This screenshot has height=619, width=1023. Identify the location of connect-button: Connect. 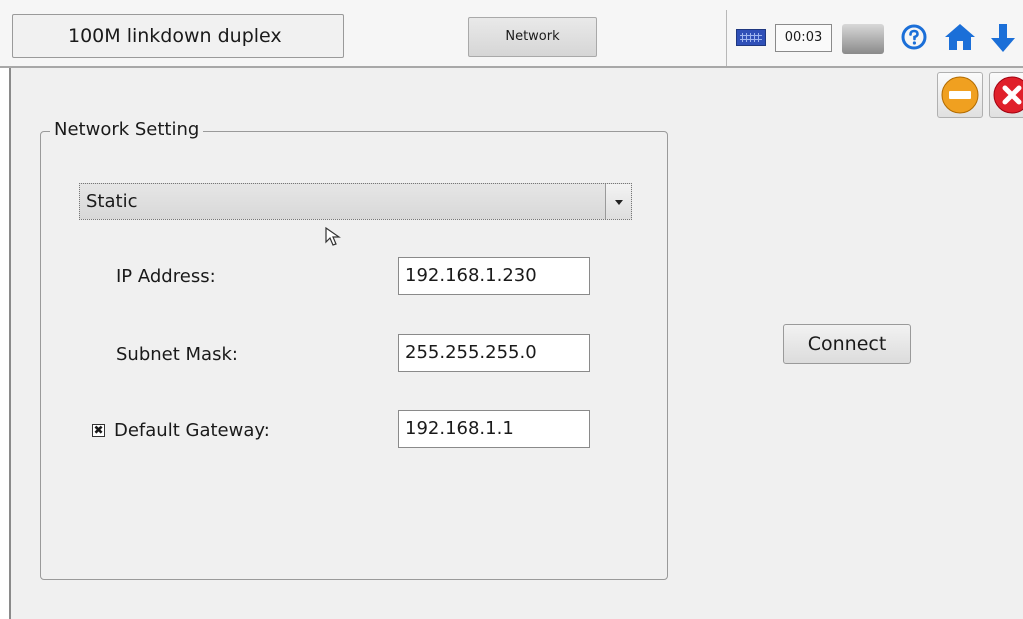
(847, 344).